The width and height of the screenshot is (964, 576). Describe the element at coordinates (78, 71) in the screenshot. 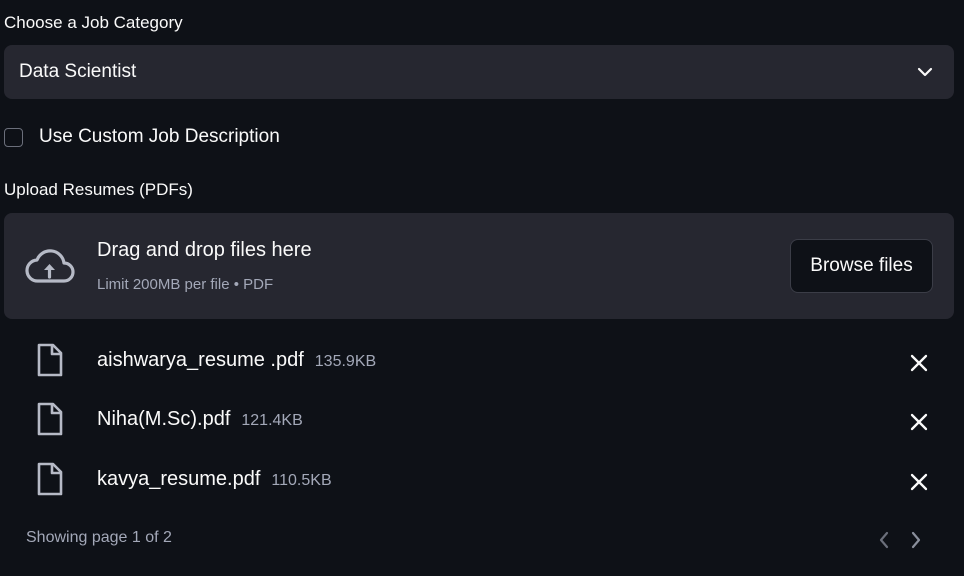

I see `job-category-value: Data Scientist` at that location.